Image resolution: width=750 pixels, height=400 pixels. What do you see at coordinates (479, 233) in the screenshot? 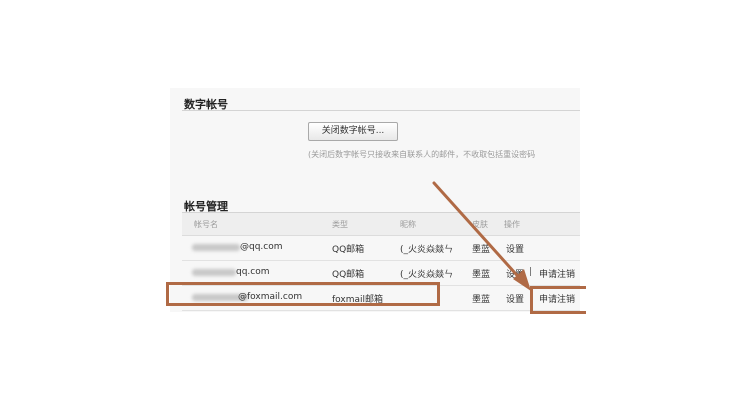
I see `annotation-arrow-line` at bounding box center [479, 233].